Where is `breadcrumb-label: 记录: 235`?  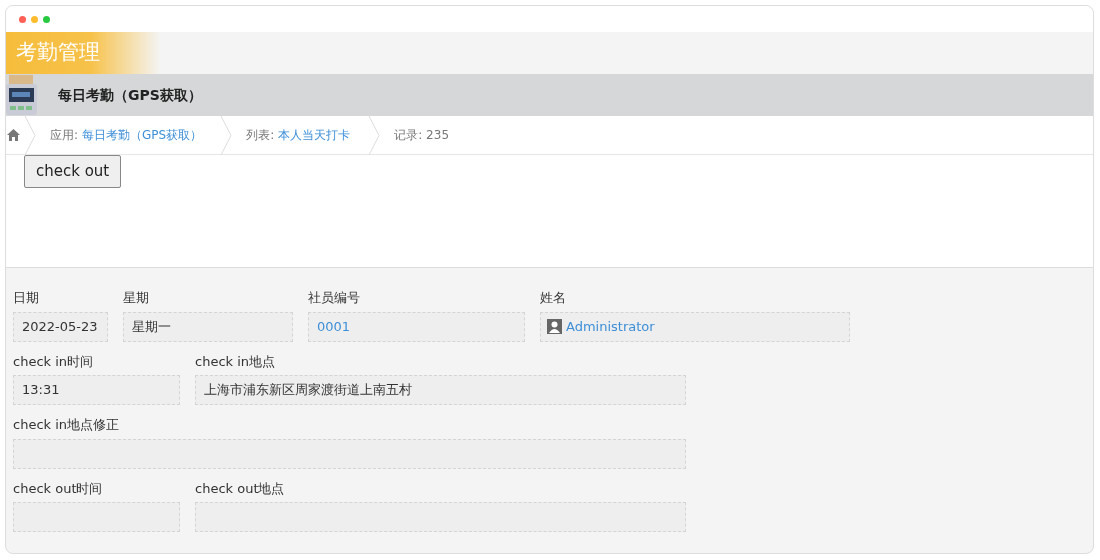 breadcrumb-label: 记录: 235 is located at coordinates (421, 135).